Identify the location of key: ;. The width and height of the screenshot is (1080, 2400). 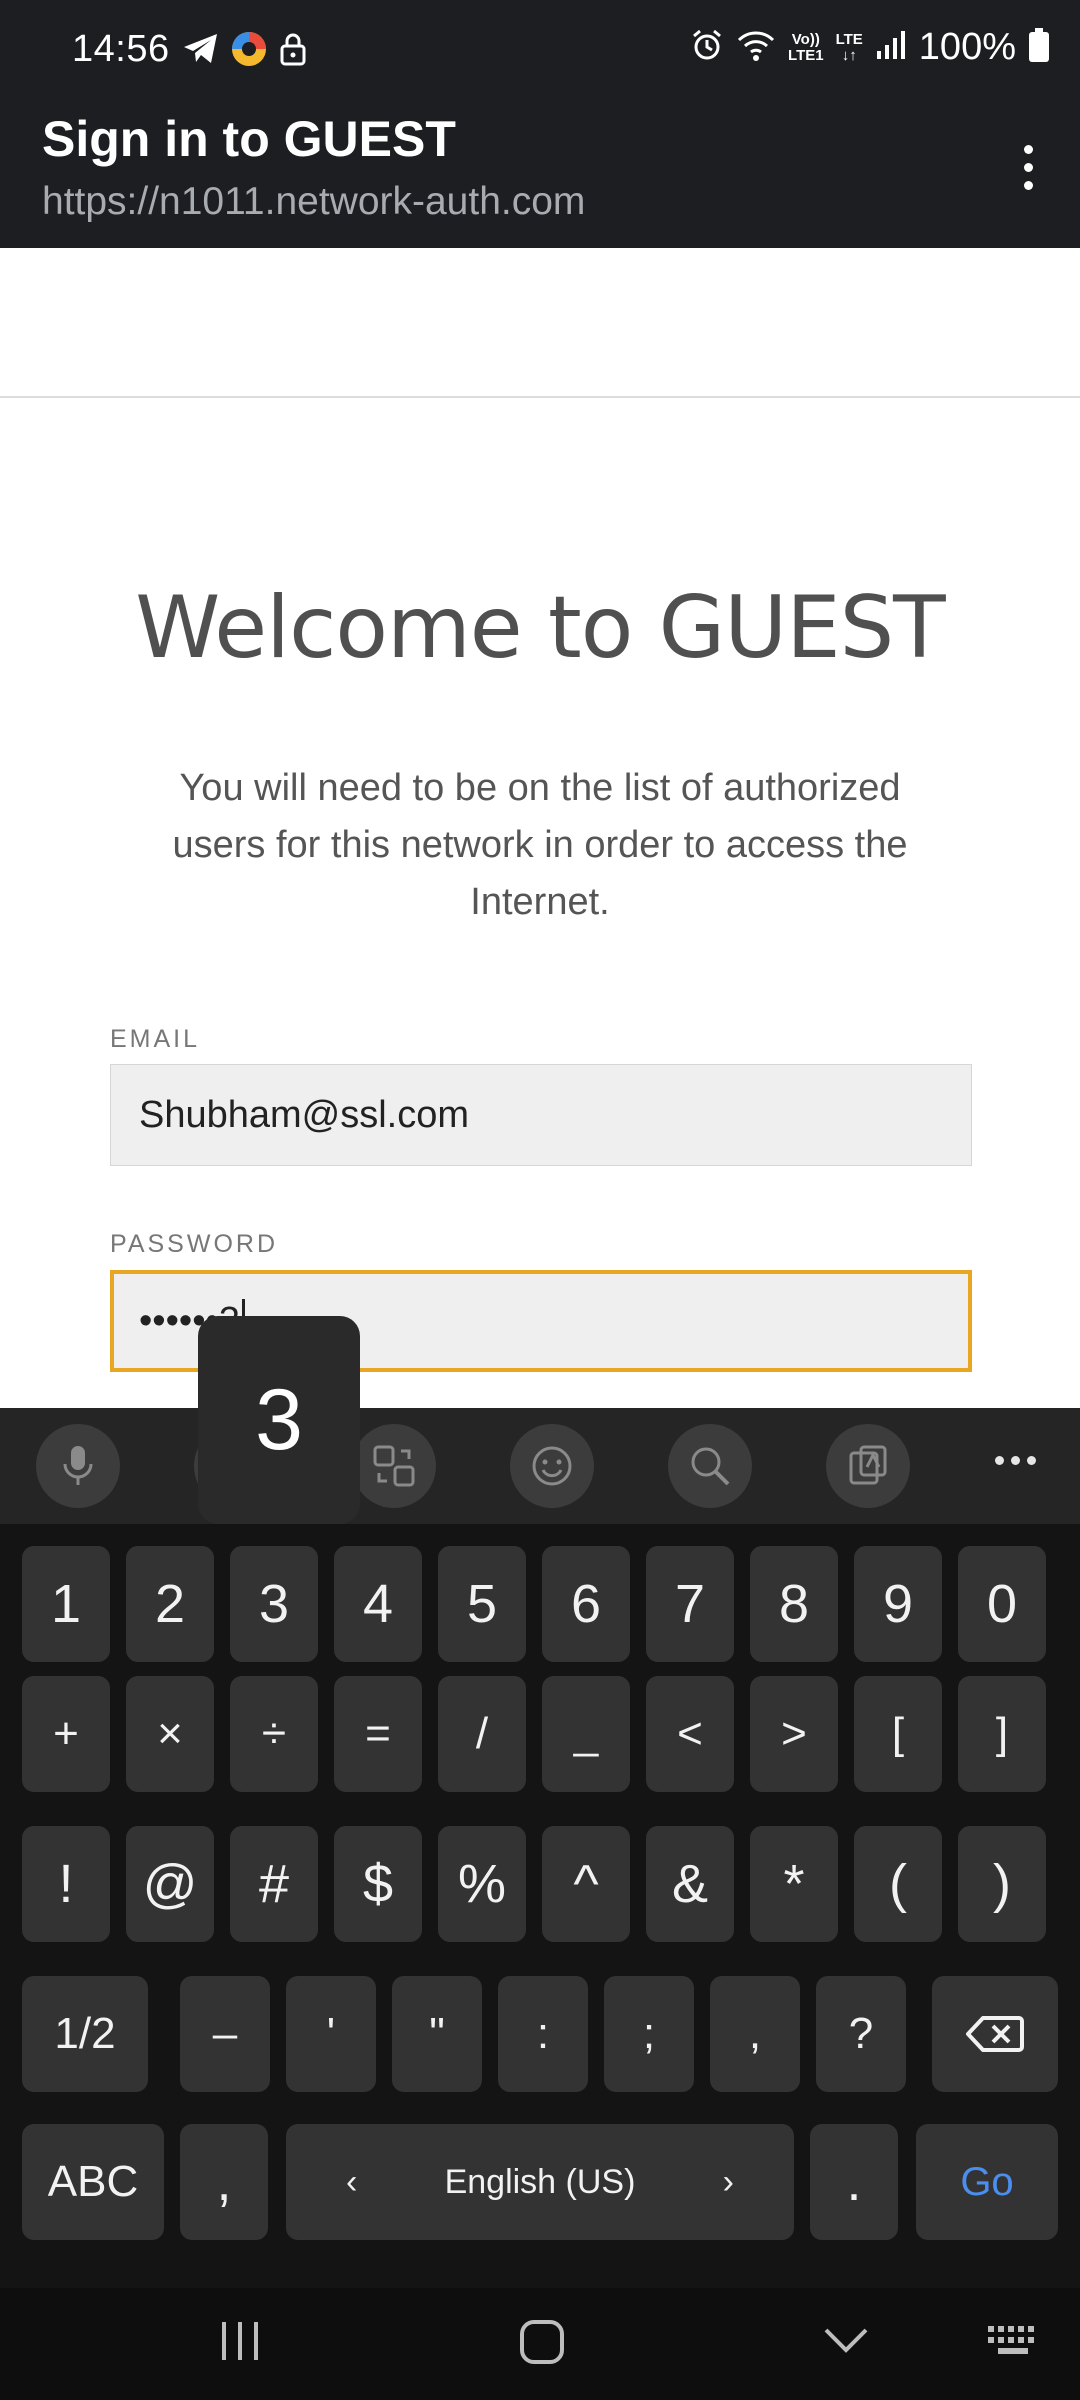
(649, 2034).